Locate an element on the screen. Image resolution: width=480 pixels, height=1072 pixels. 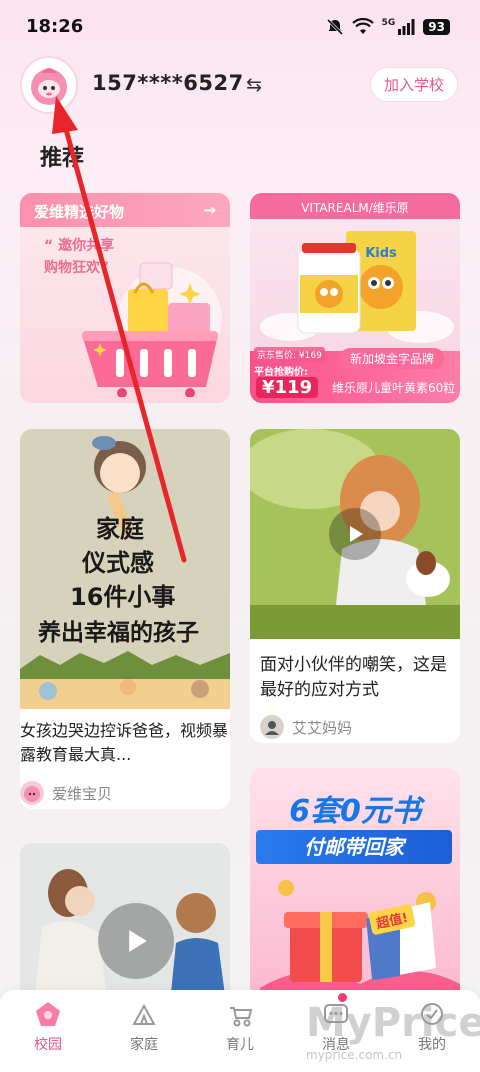
username: 157****6527 is located at coordinates (168, 83).